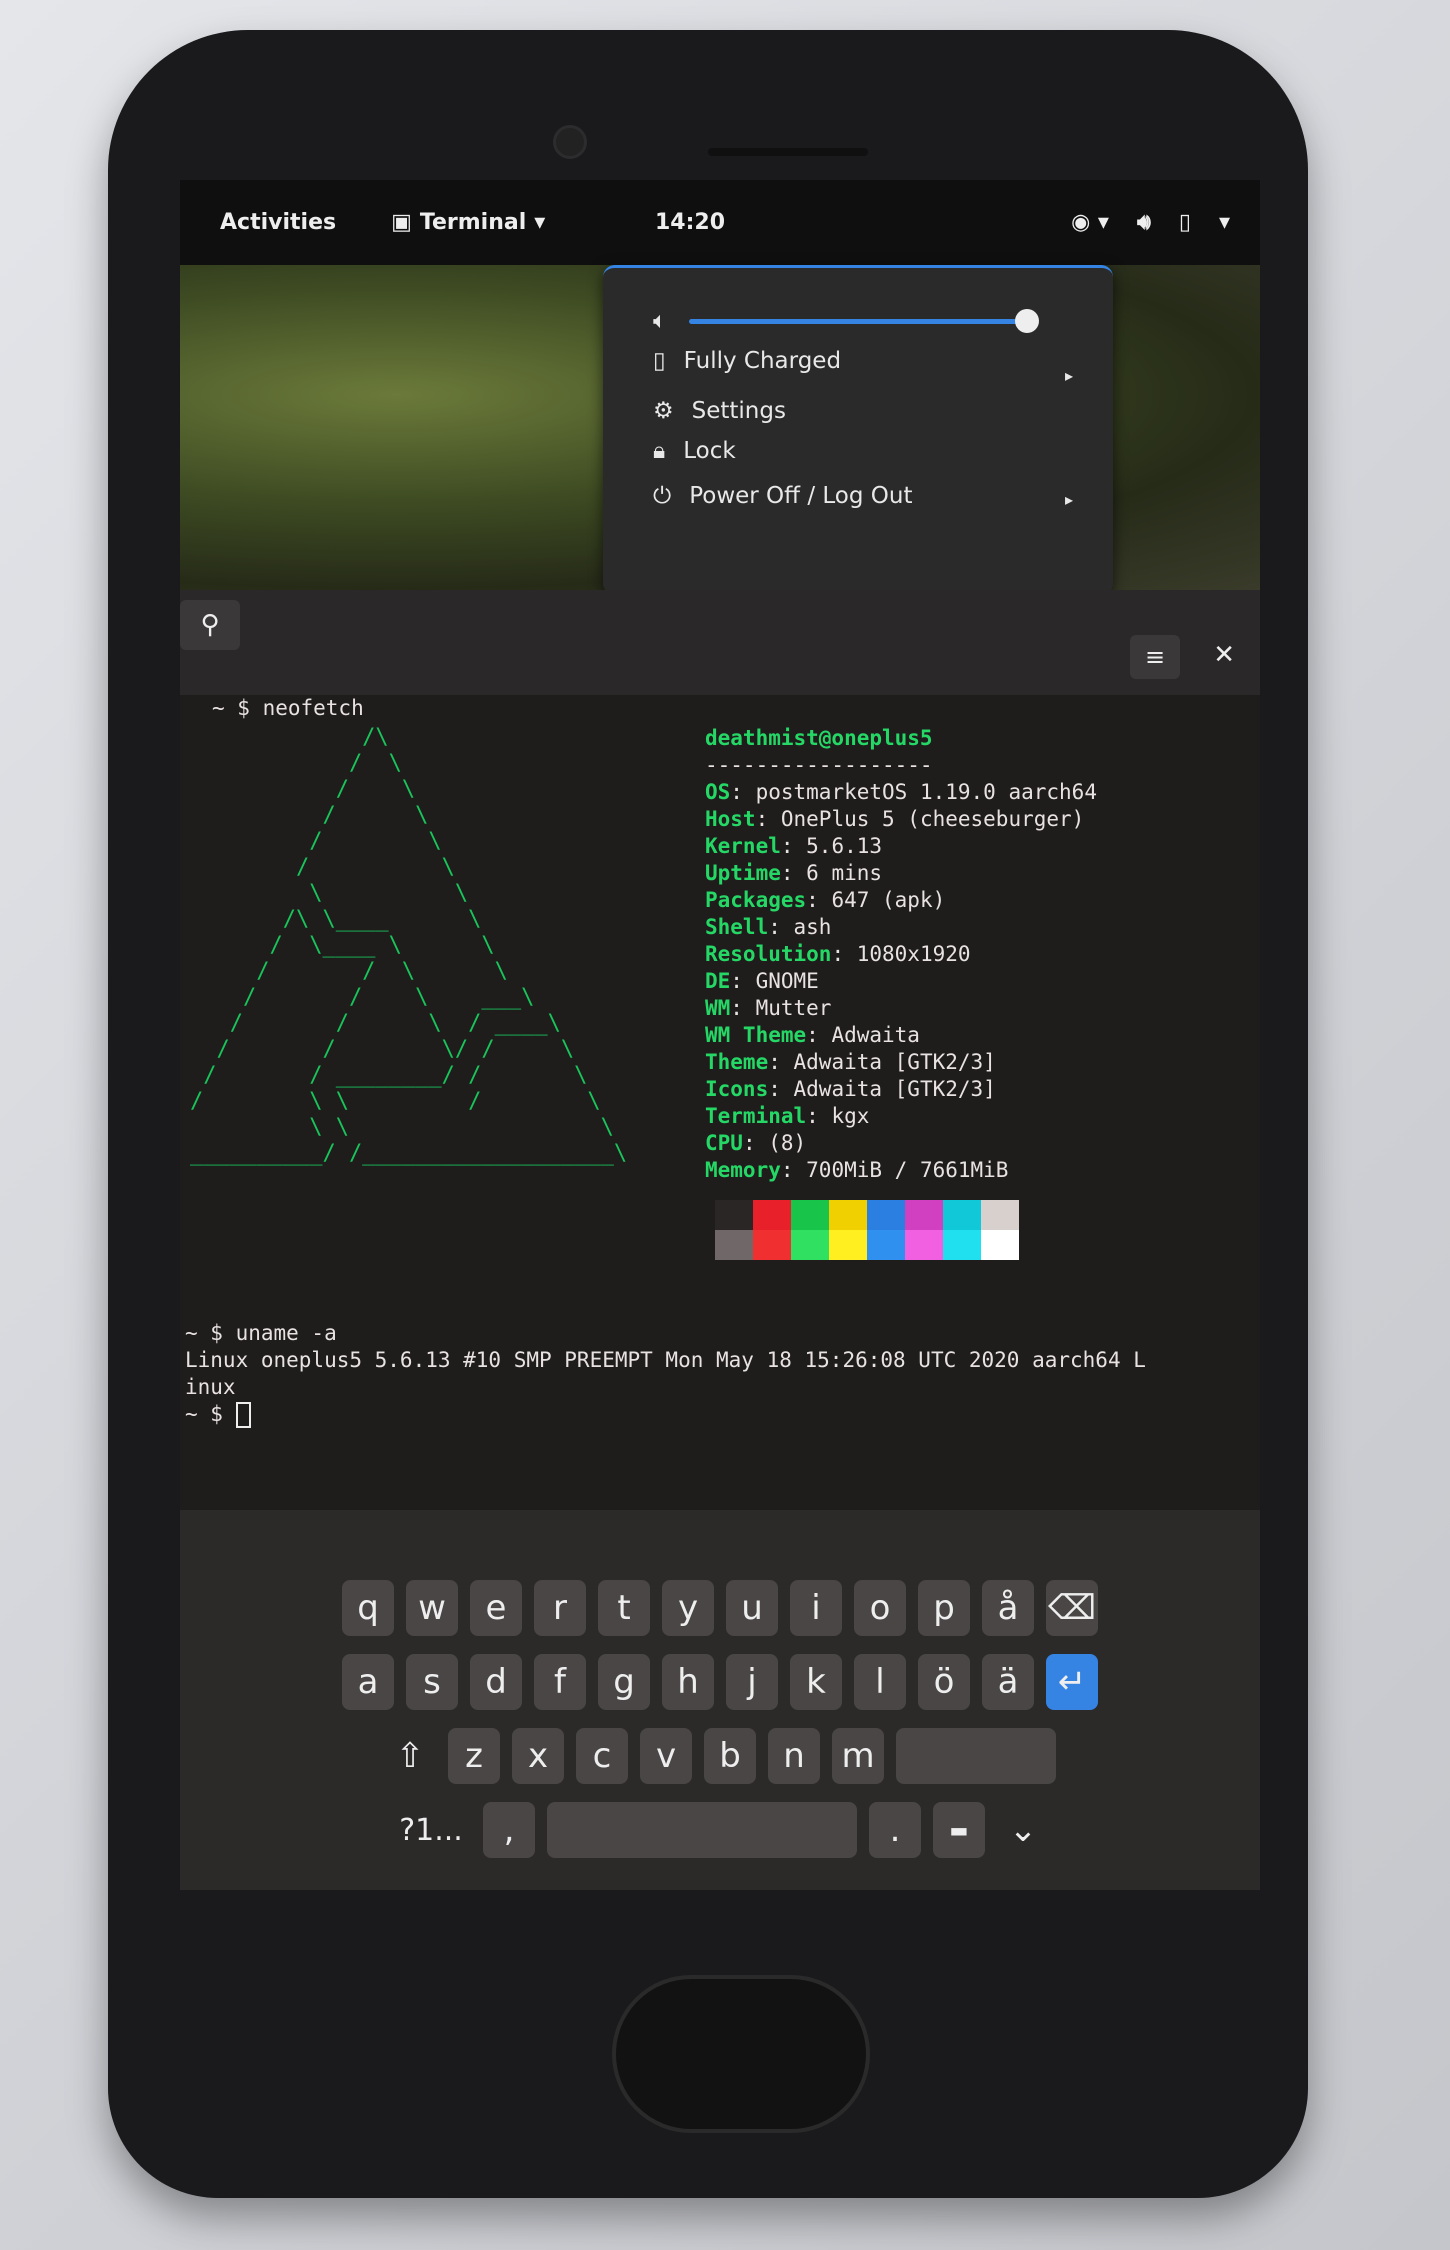 This screenshot has width=1450, height=2250. I want to click on key: a, so click(368, 1682).